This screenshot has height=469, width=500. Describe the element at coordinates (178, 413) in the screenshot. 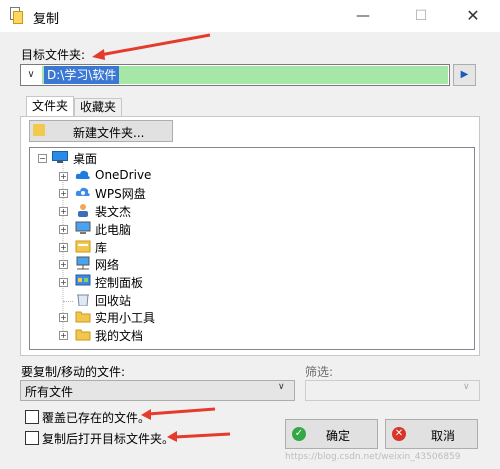

I see `arrow-to-overwrite` at that location.